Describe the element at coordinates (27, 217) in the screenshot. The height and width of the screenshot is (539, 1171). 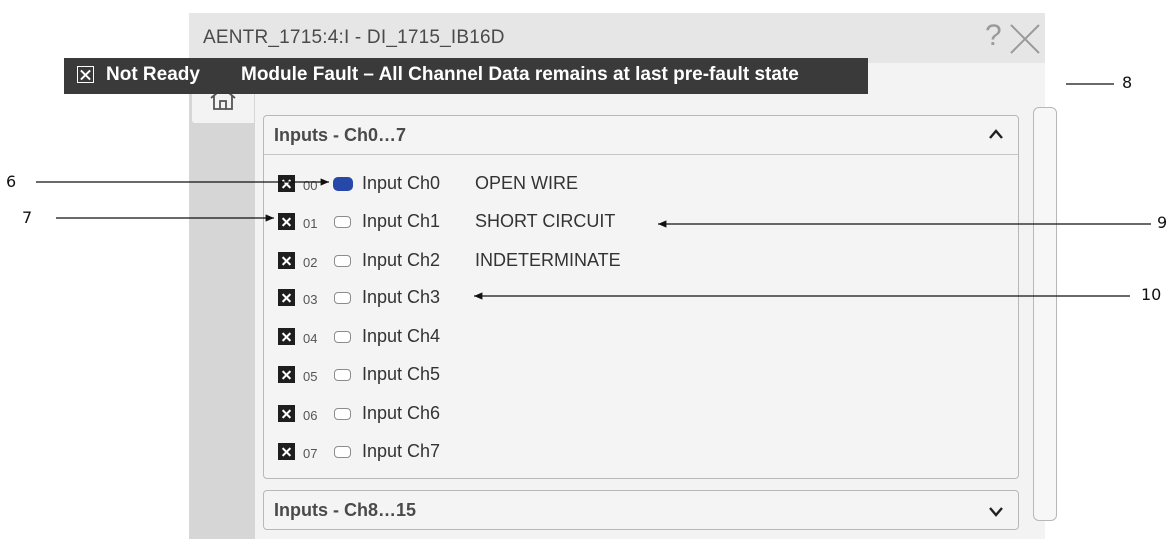
I see `callout-7: 7` at that location.